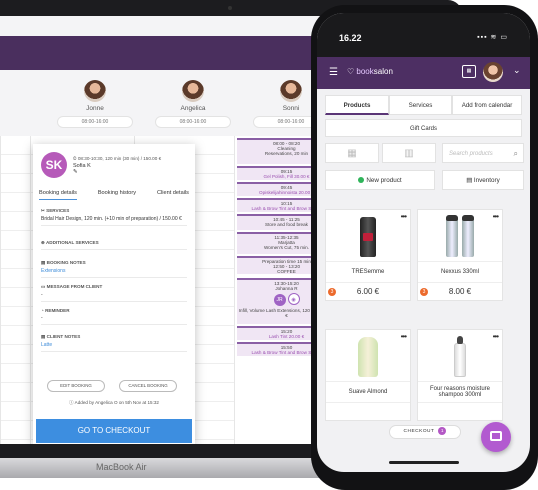  What do you see at coordinates (42, 318) in the screenshot?
I see `reminder-value: -` at bounding box center [42, 318].